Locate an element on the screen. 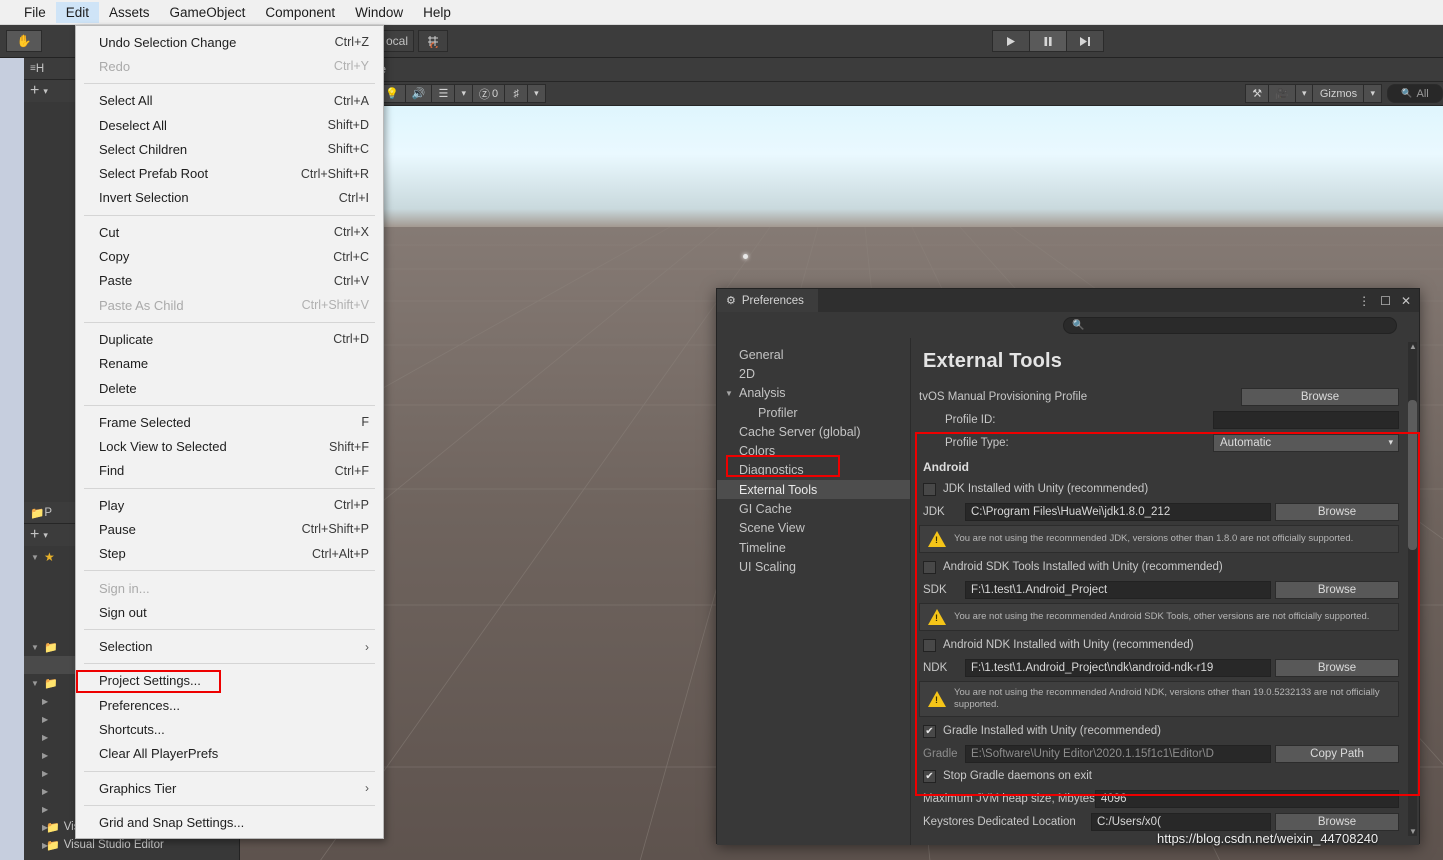 This screenshot has width=1443, height=860. menu-separator is located at coordinates (229, 84).